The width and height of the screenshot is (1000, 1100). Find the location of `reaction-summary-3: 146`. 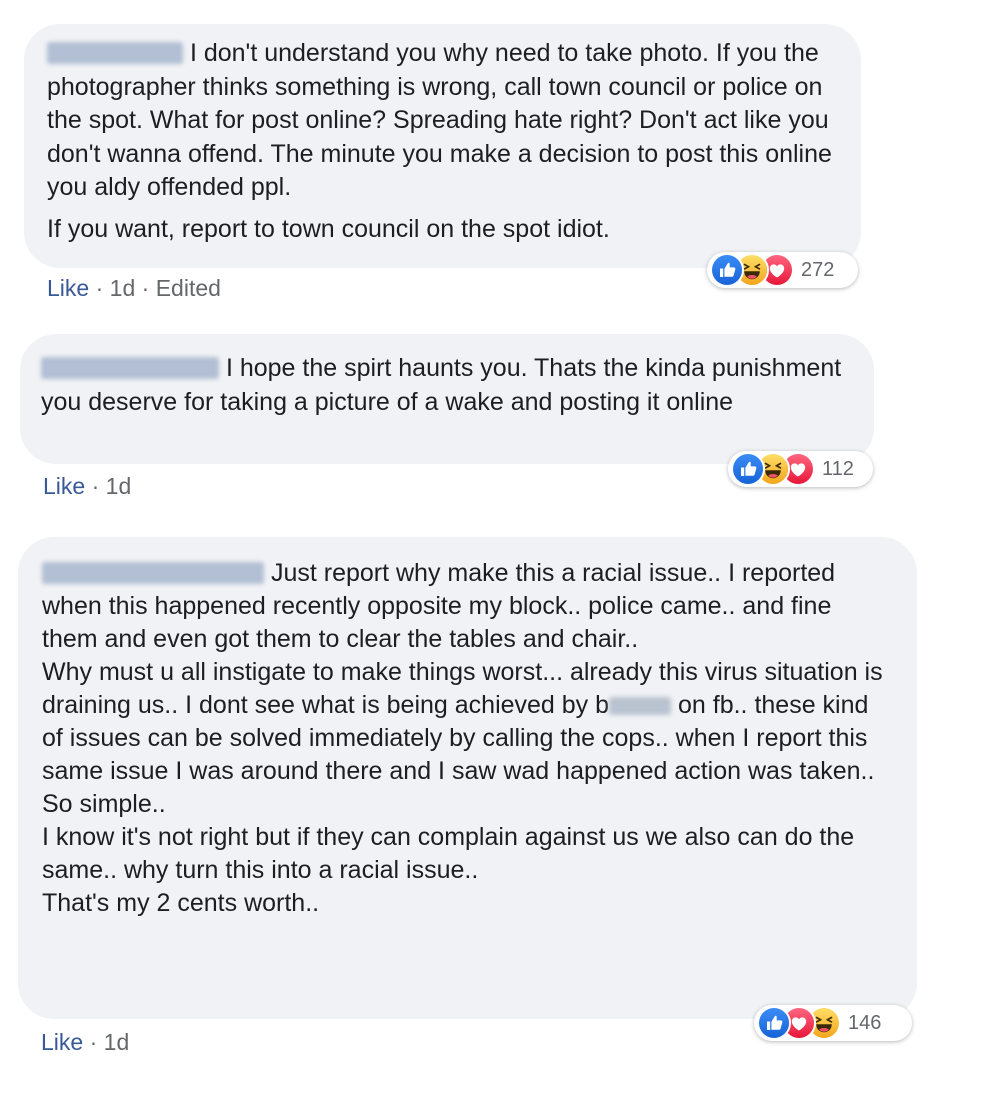

reaction-summary-3: 146 is located at coordinates (833, 1023).